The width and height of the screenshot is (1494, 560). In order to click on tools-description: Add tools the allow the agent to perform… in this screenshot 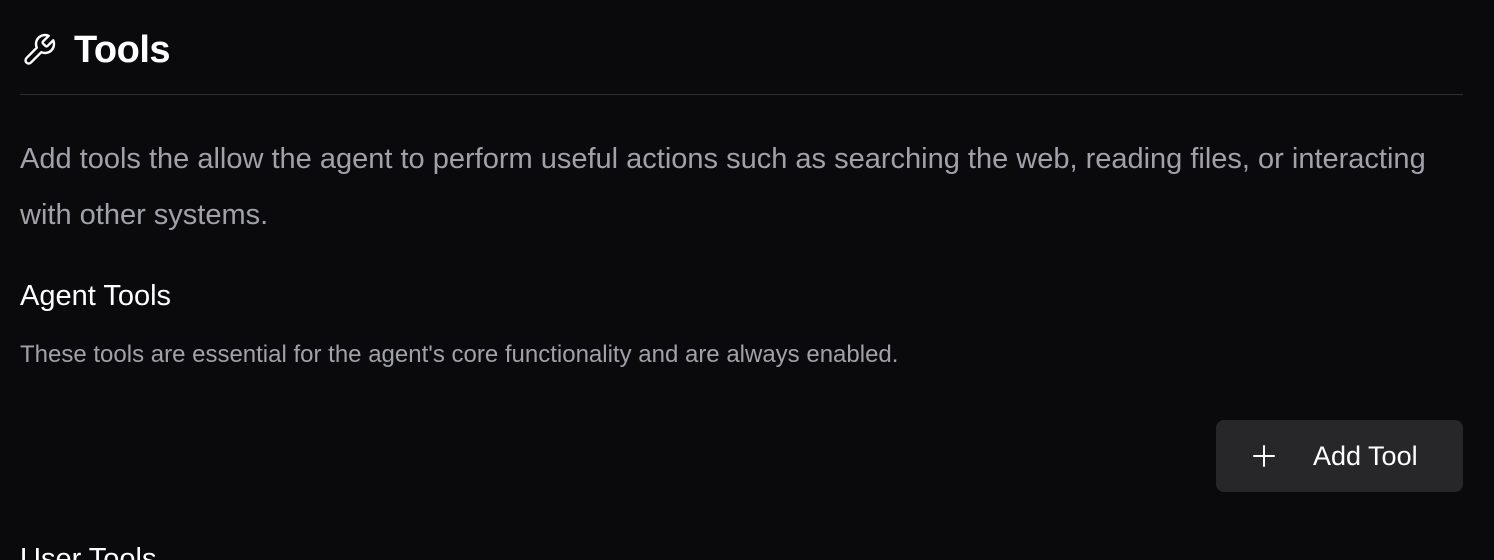, I will do `click(723, 187)`.